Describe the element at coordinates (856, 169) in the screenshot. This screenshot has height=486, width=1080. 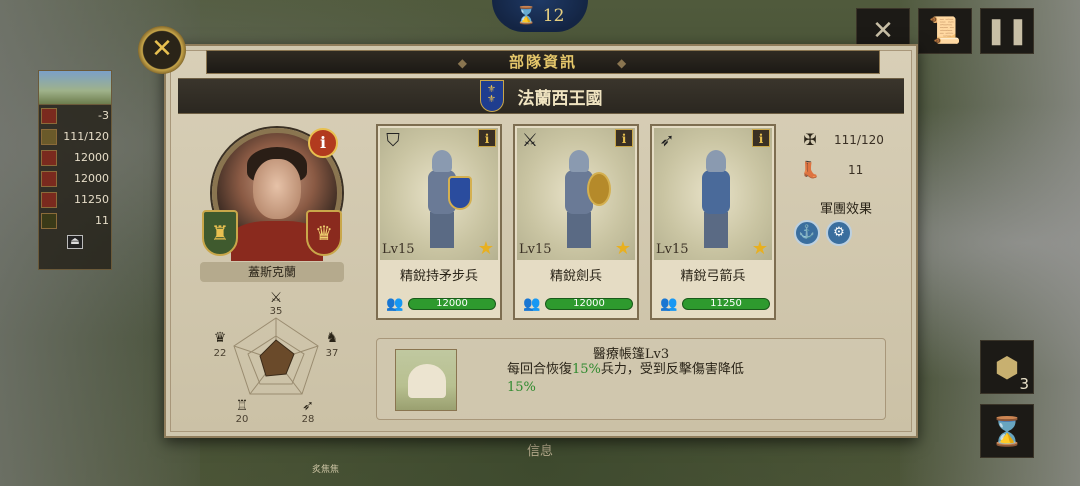
I see `summary-move-value: 11` at that location.